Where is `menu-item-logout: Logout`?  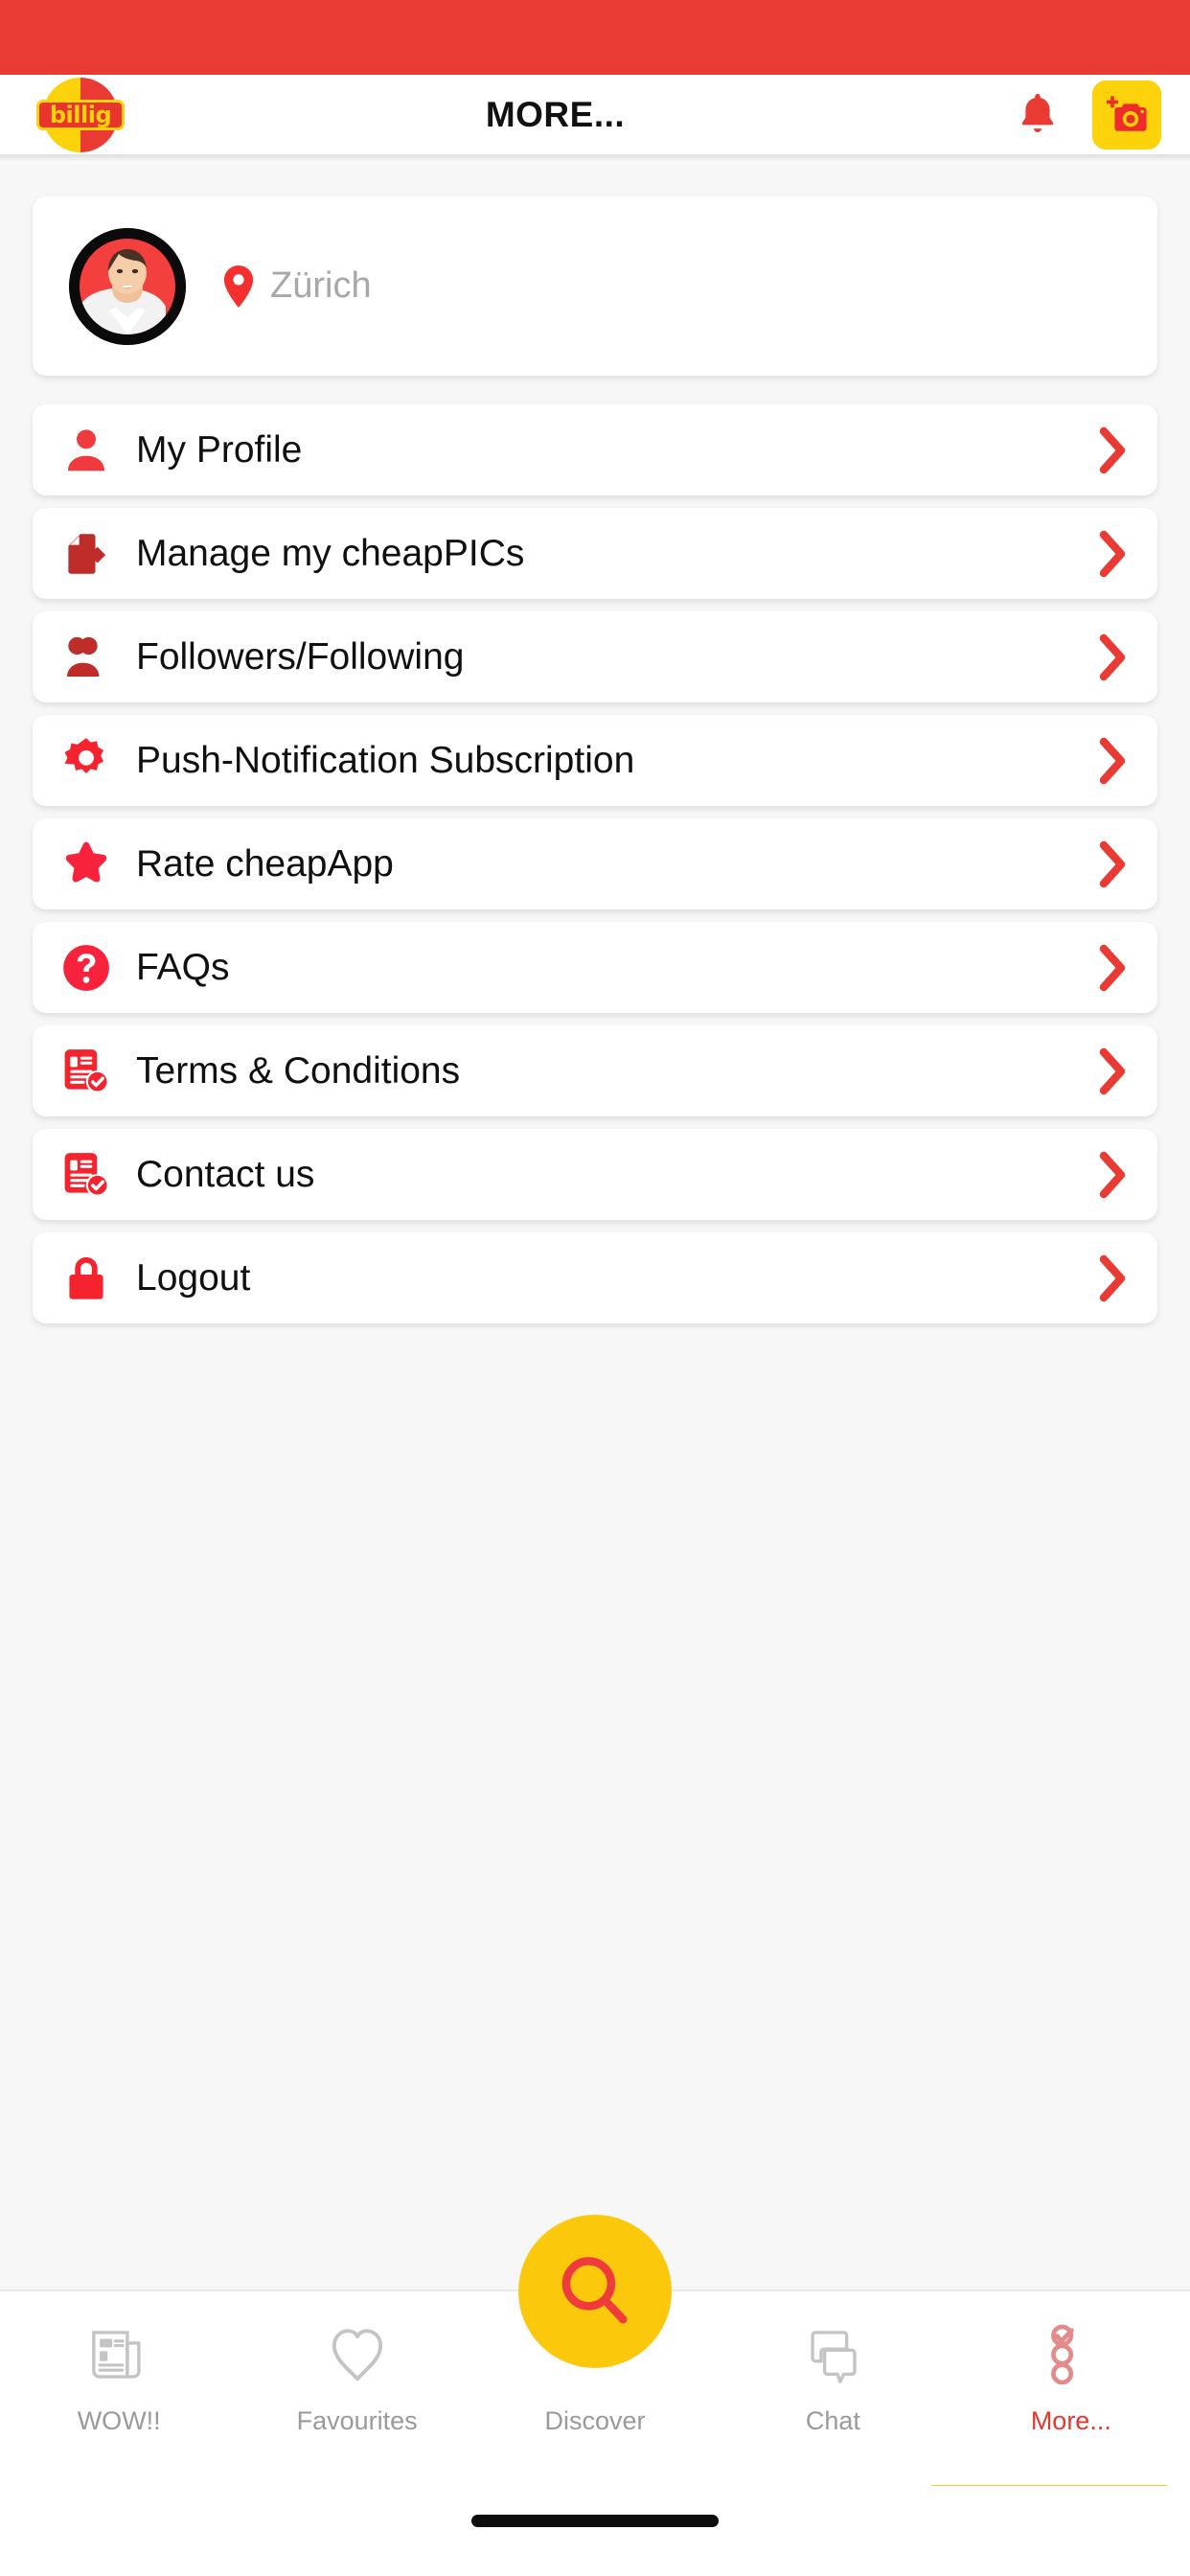
menu-item-logout: Logout is located at coordinates (595, 1277).